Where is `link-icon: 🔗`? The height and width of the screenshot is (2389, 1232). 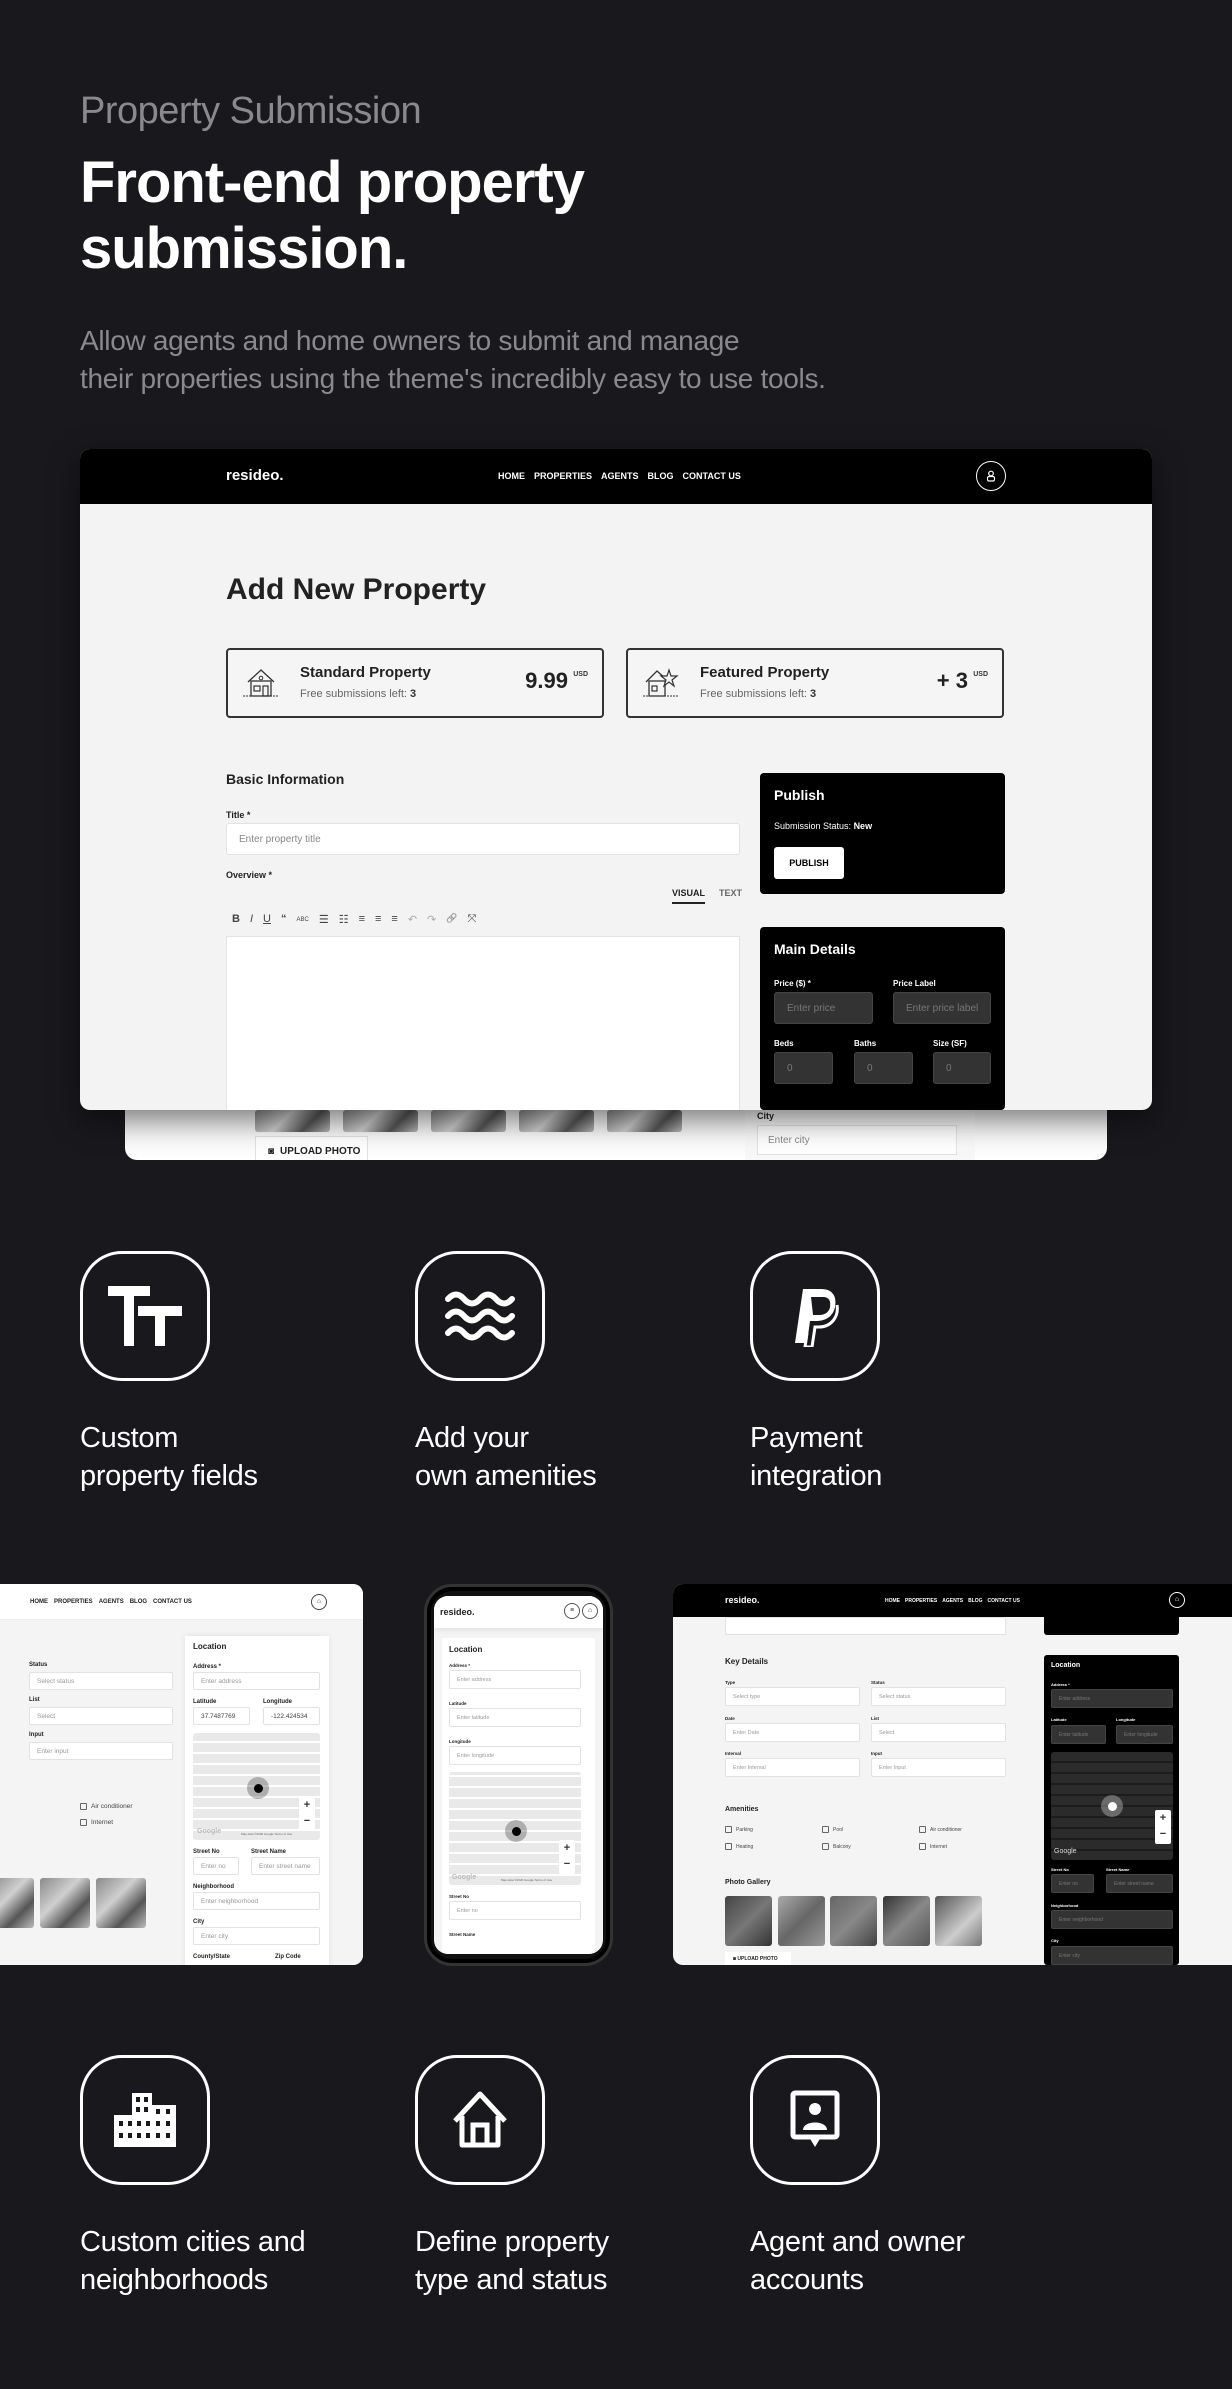 link-icon: 🔗 is located at coordinates (451, 920).